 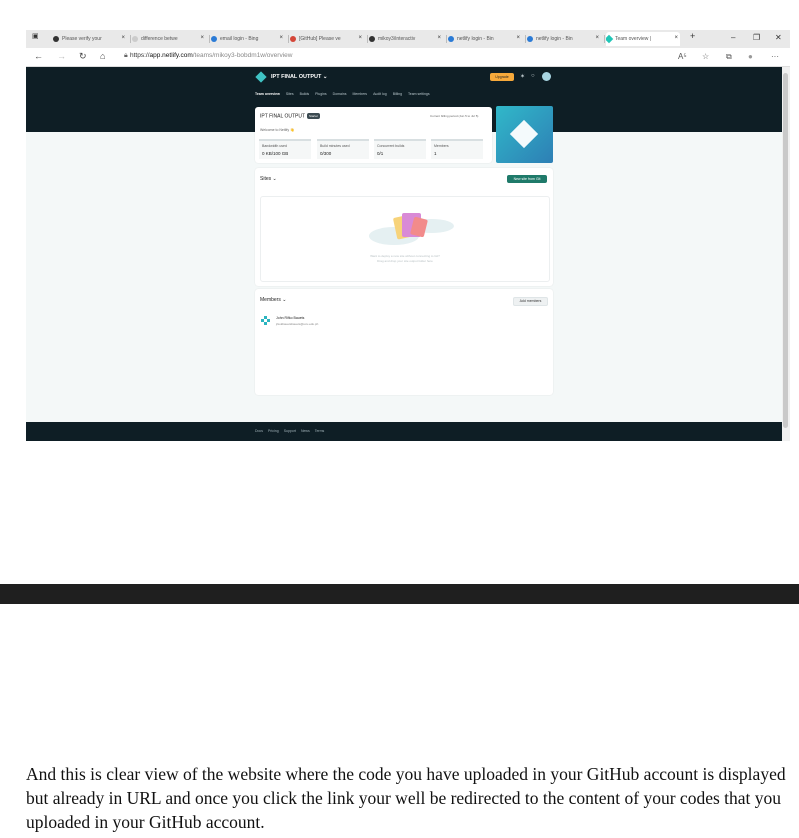 I want to click on new-tab-button: +, so click(x=692, y=36).